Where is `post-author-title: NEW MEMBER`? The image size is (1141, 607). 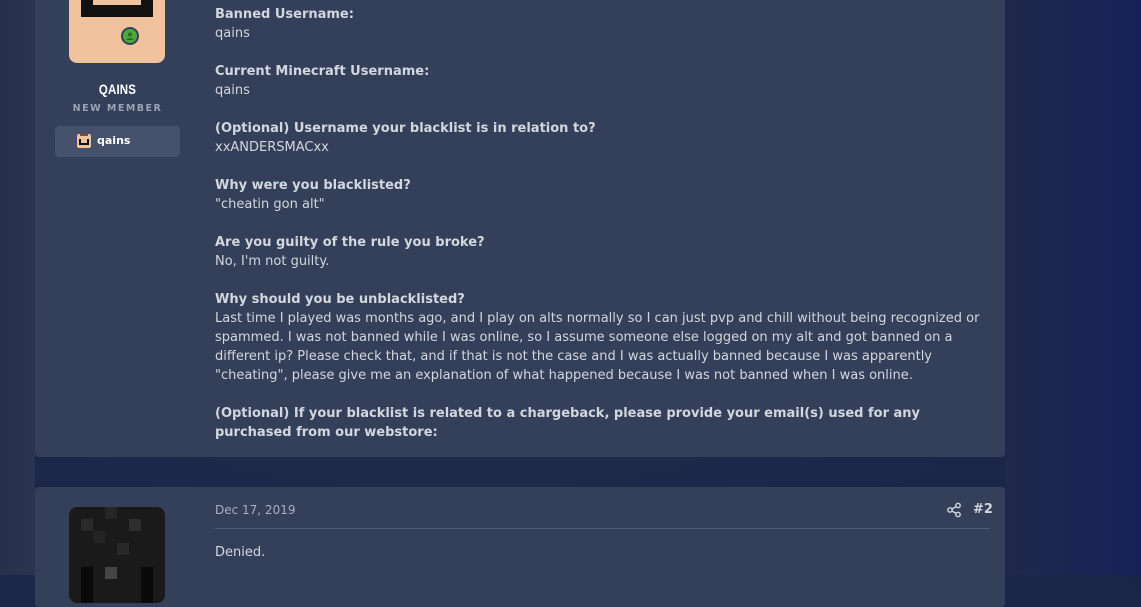
post-author-title: NEW MEMBER is located at coordinates (117, 108).